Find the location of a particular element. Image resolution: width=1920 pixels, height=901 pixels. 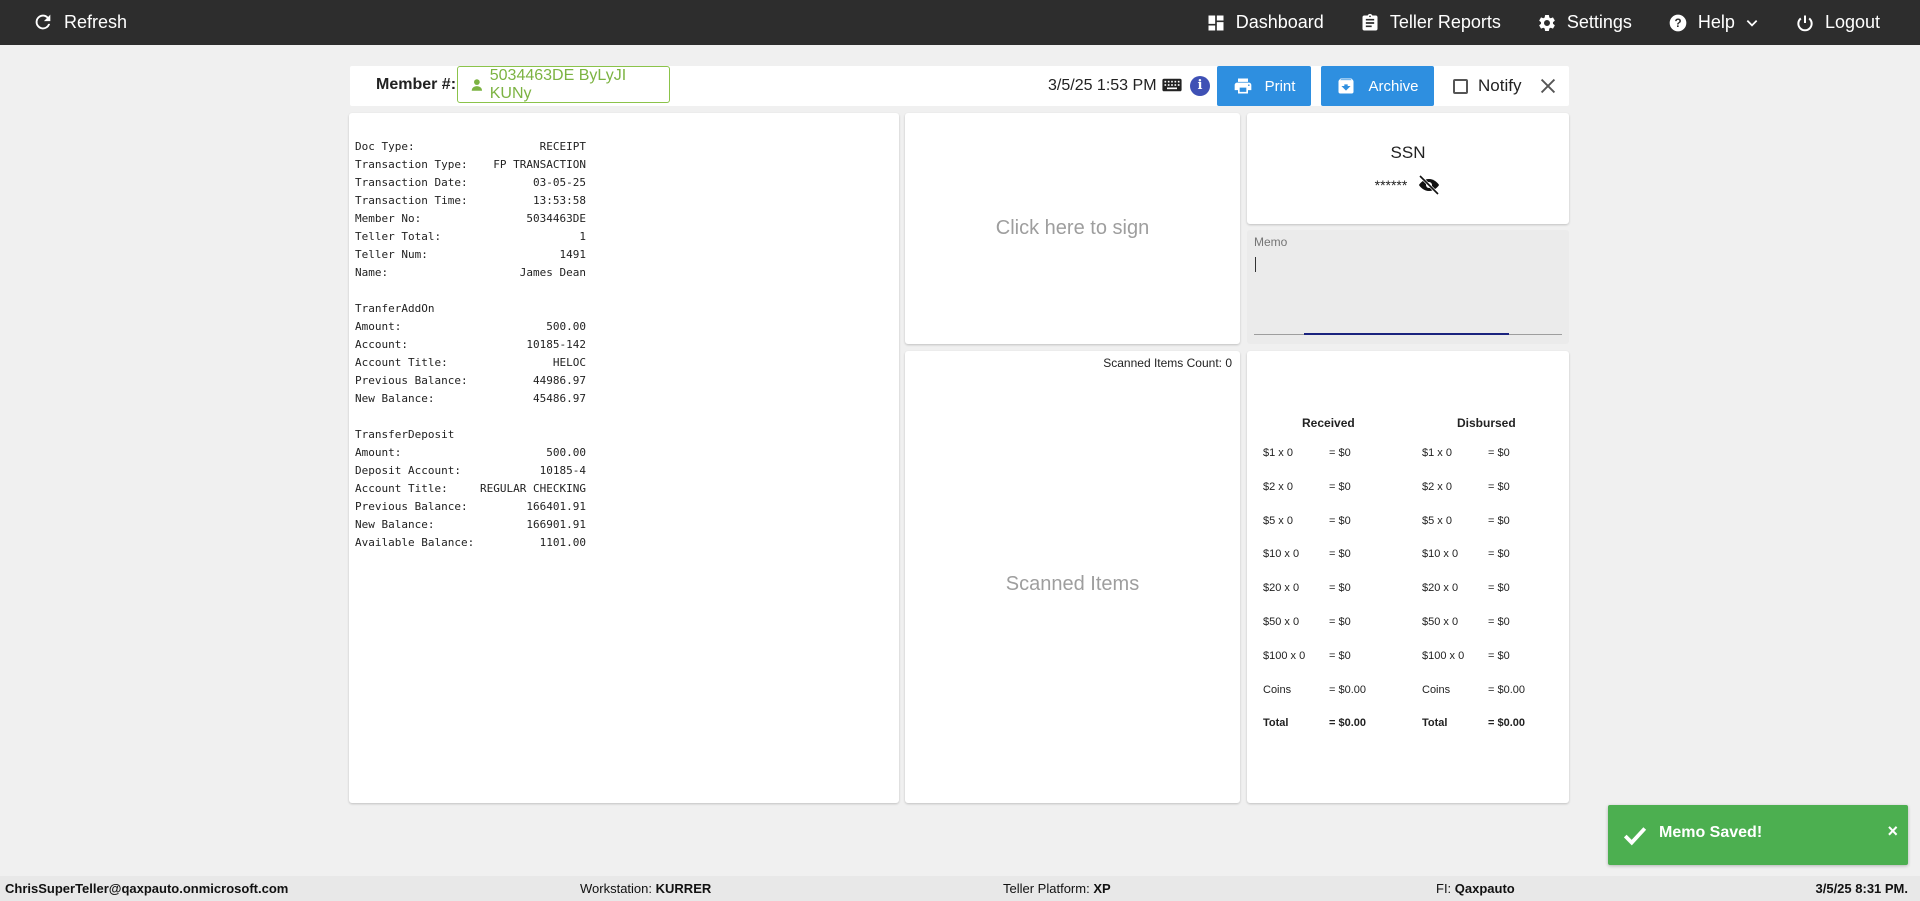

settings-link: Settings is located at coordinates (1584, 22).